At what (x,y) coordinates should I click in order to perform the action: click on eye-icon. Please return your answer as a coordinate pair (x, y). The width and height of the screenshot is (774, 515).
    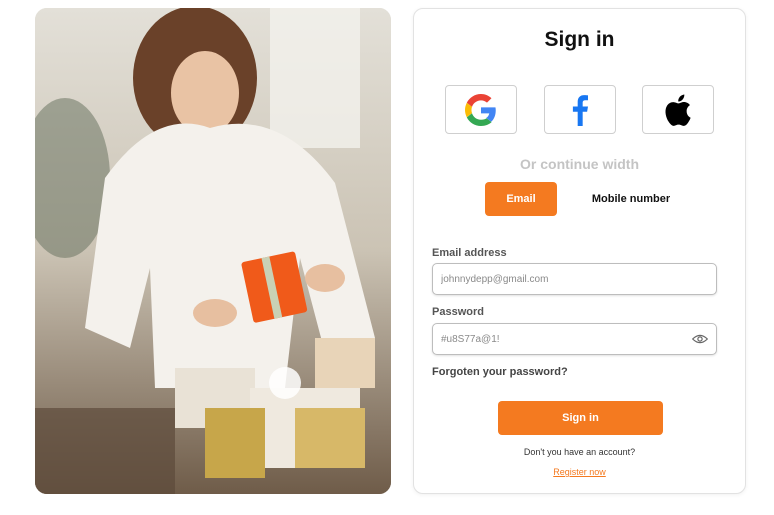
    Looking at the image, I should click on (700, 339).